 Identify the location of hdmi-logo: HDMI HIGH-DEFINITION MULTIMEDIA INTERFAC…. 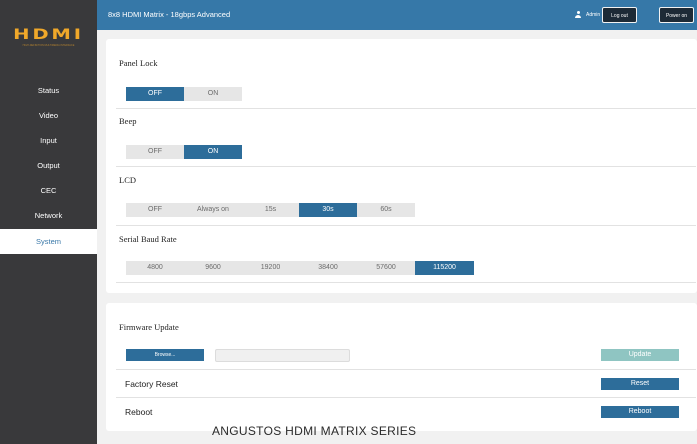
(48, 42).